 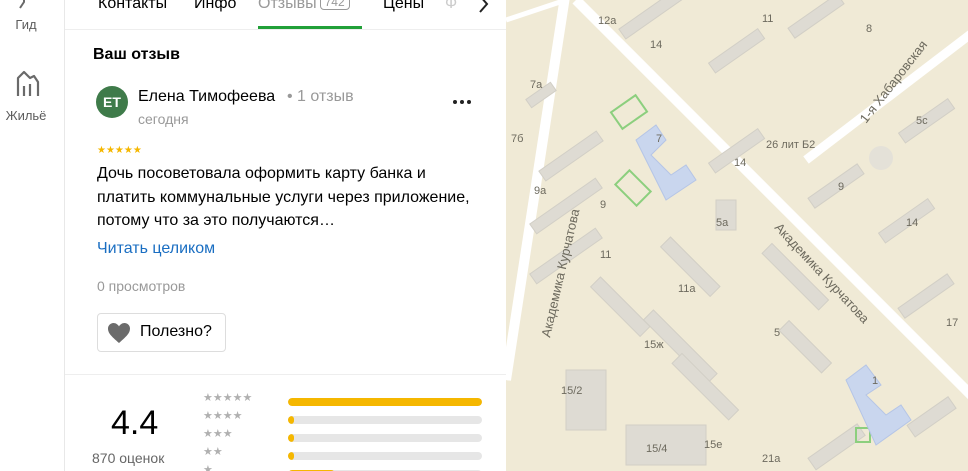 I want to click on svg-text: 1, so click(x=875, y=381).